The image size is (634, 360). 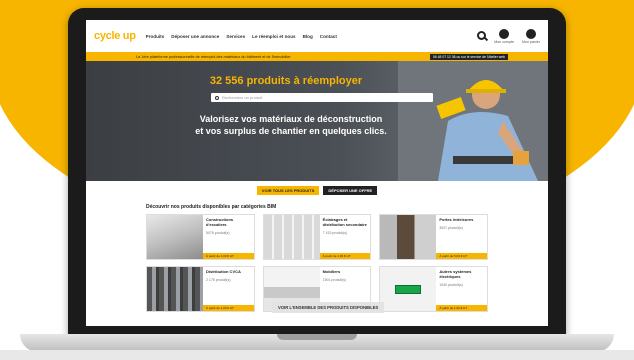 I want to click on category-name: Éclairages et distribution secondaire, so click(x=344, y=222).